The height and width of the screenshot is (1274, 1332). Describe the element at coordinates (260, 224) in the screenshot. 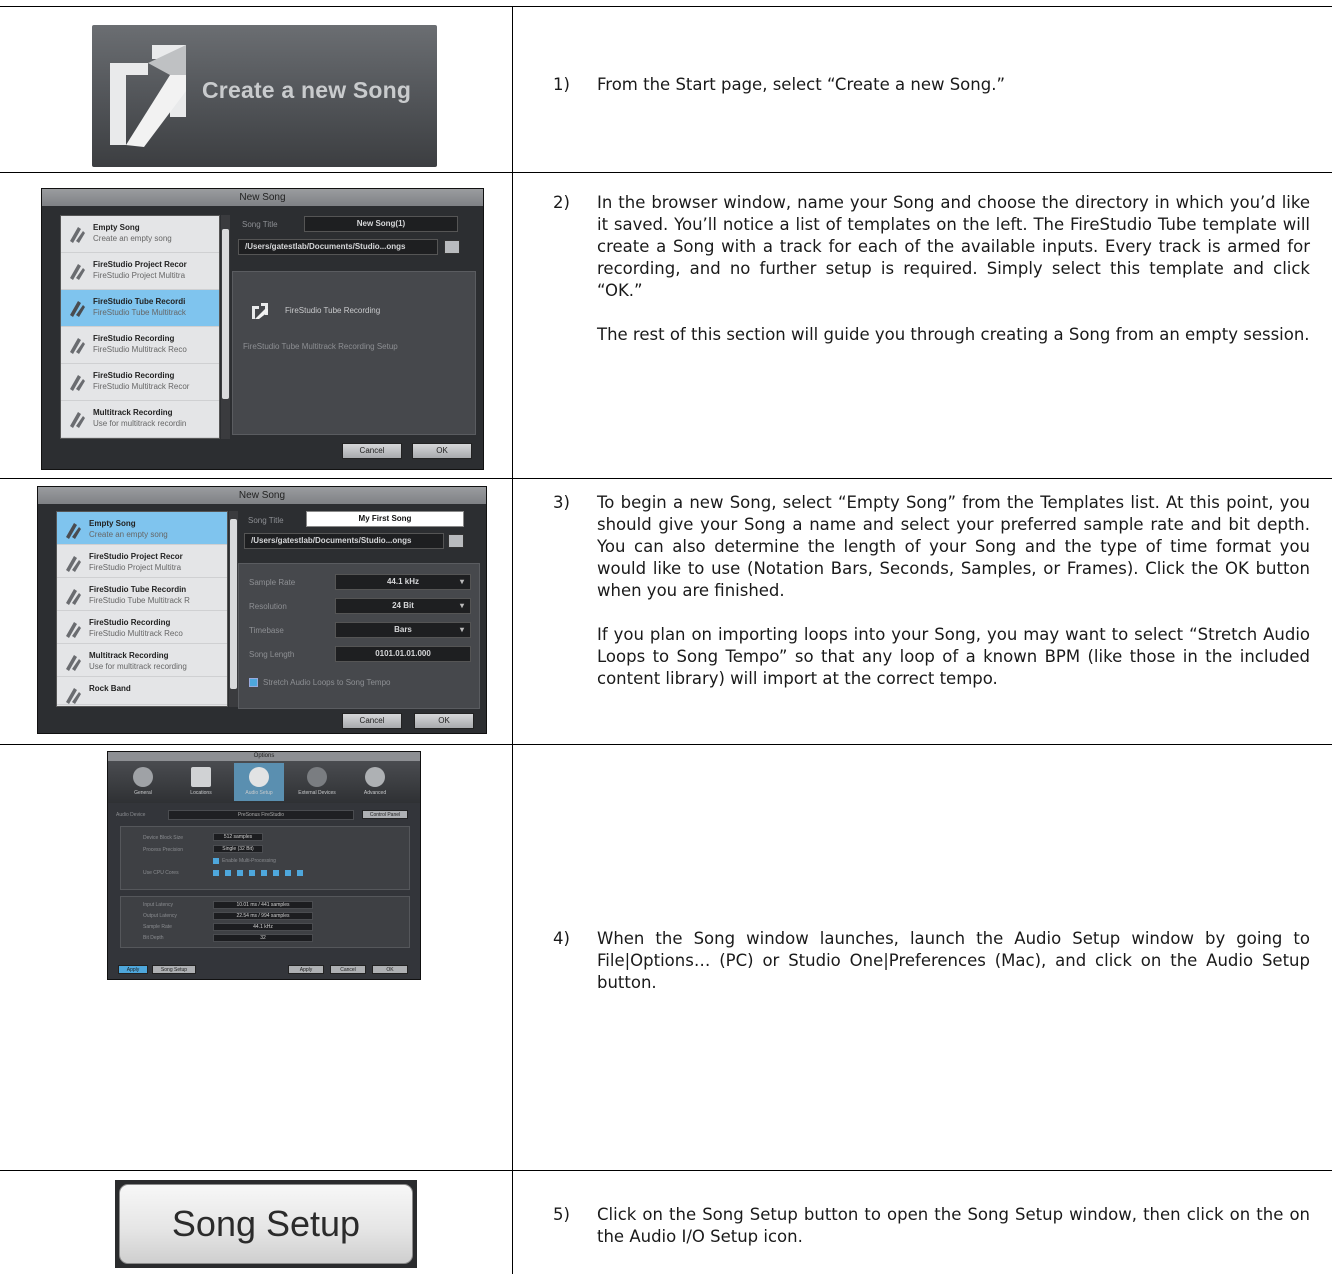

I see `song-title-label: Song Title` at that location.